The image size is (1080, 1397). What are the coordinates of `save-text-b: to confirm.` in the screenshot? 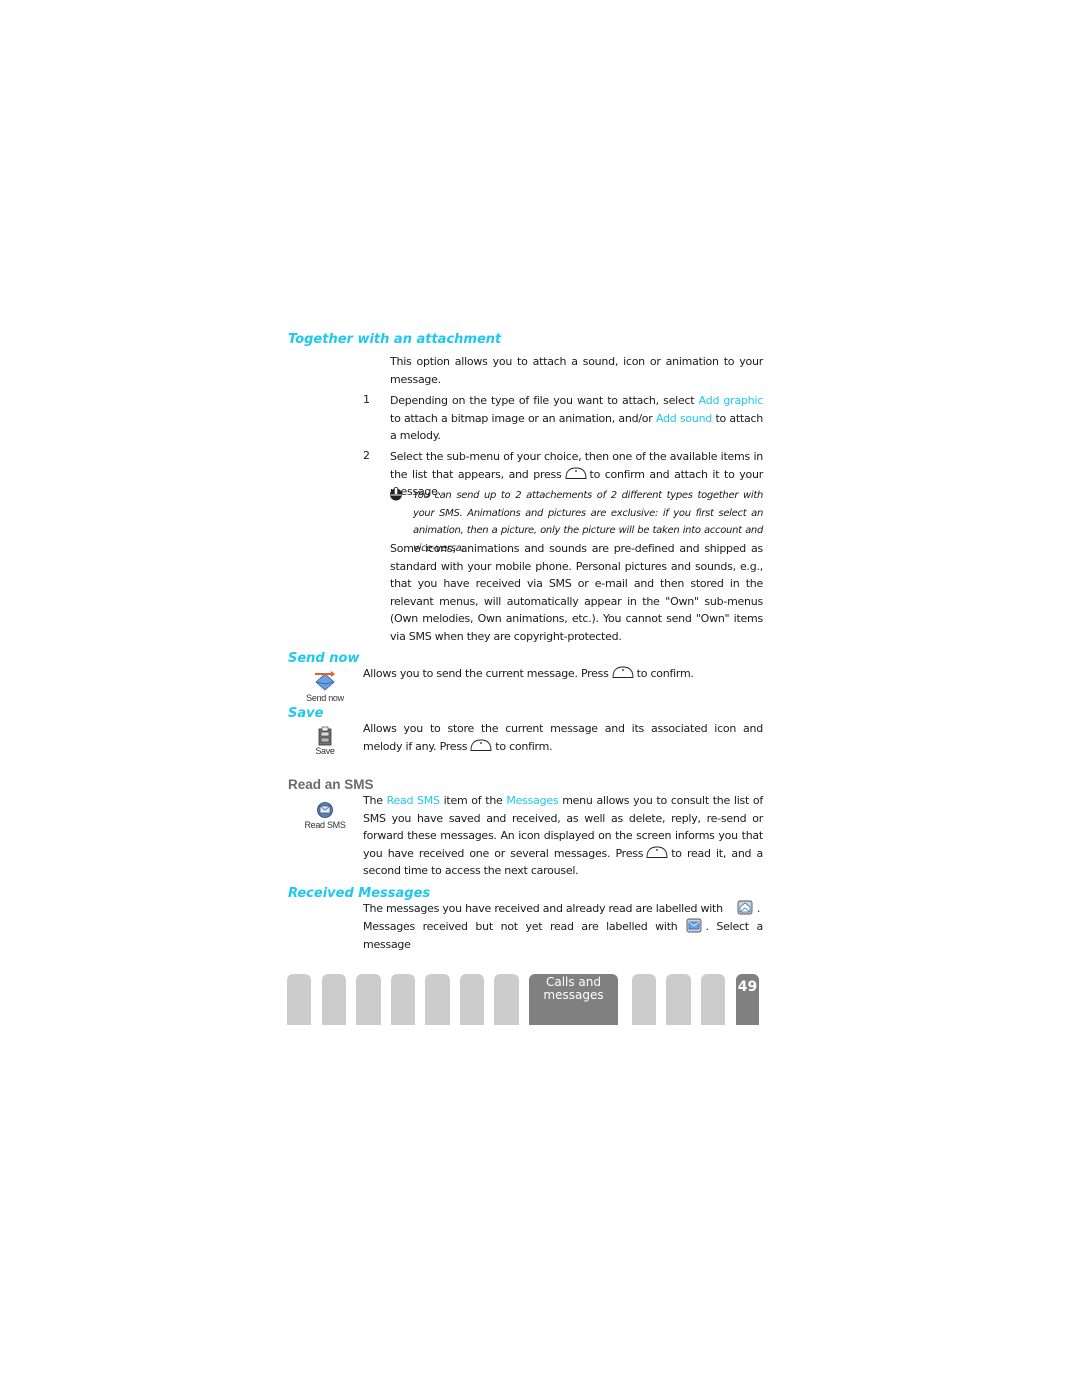 It's located at (524, 746).